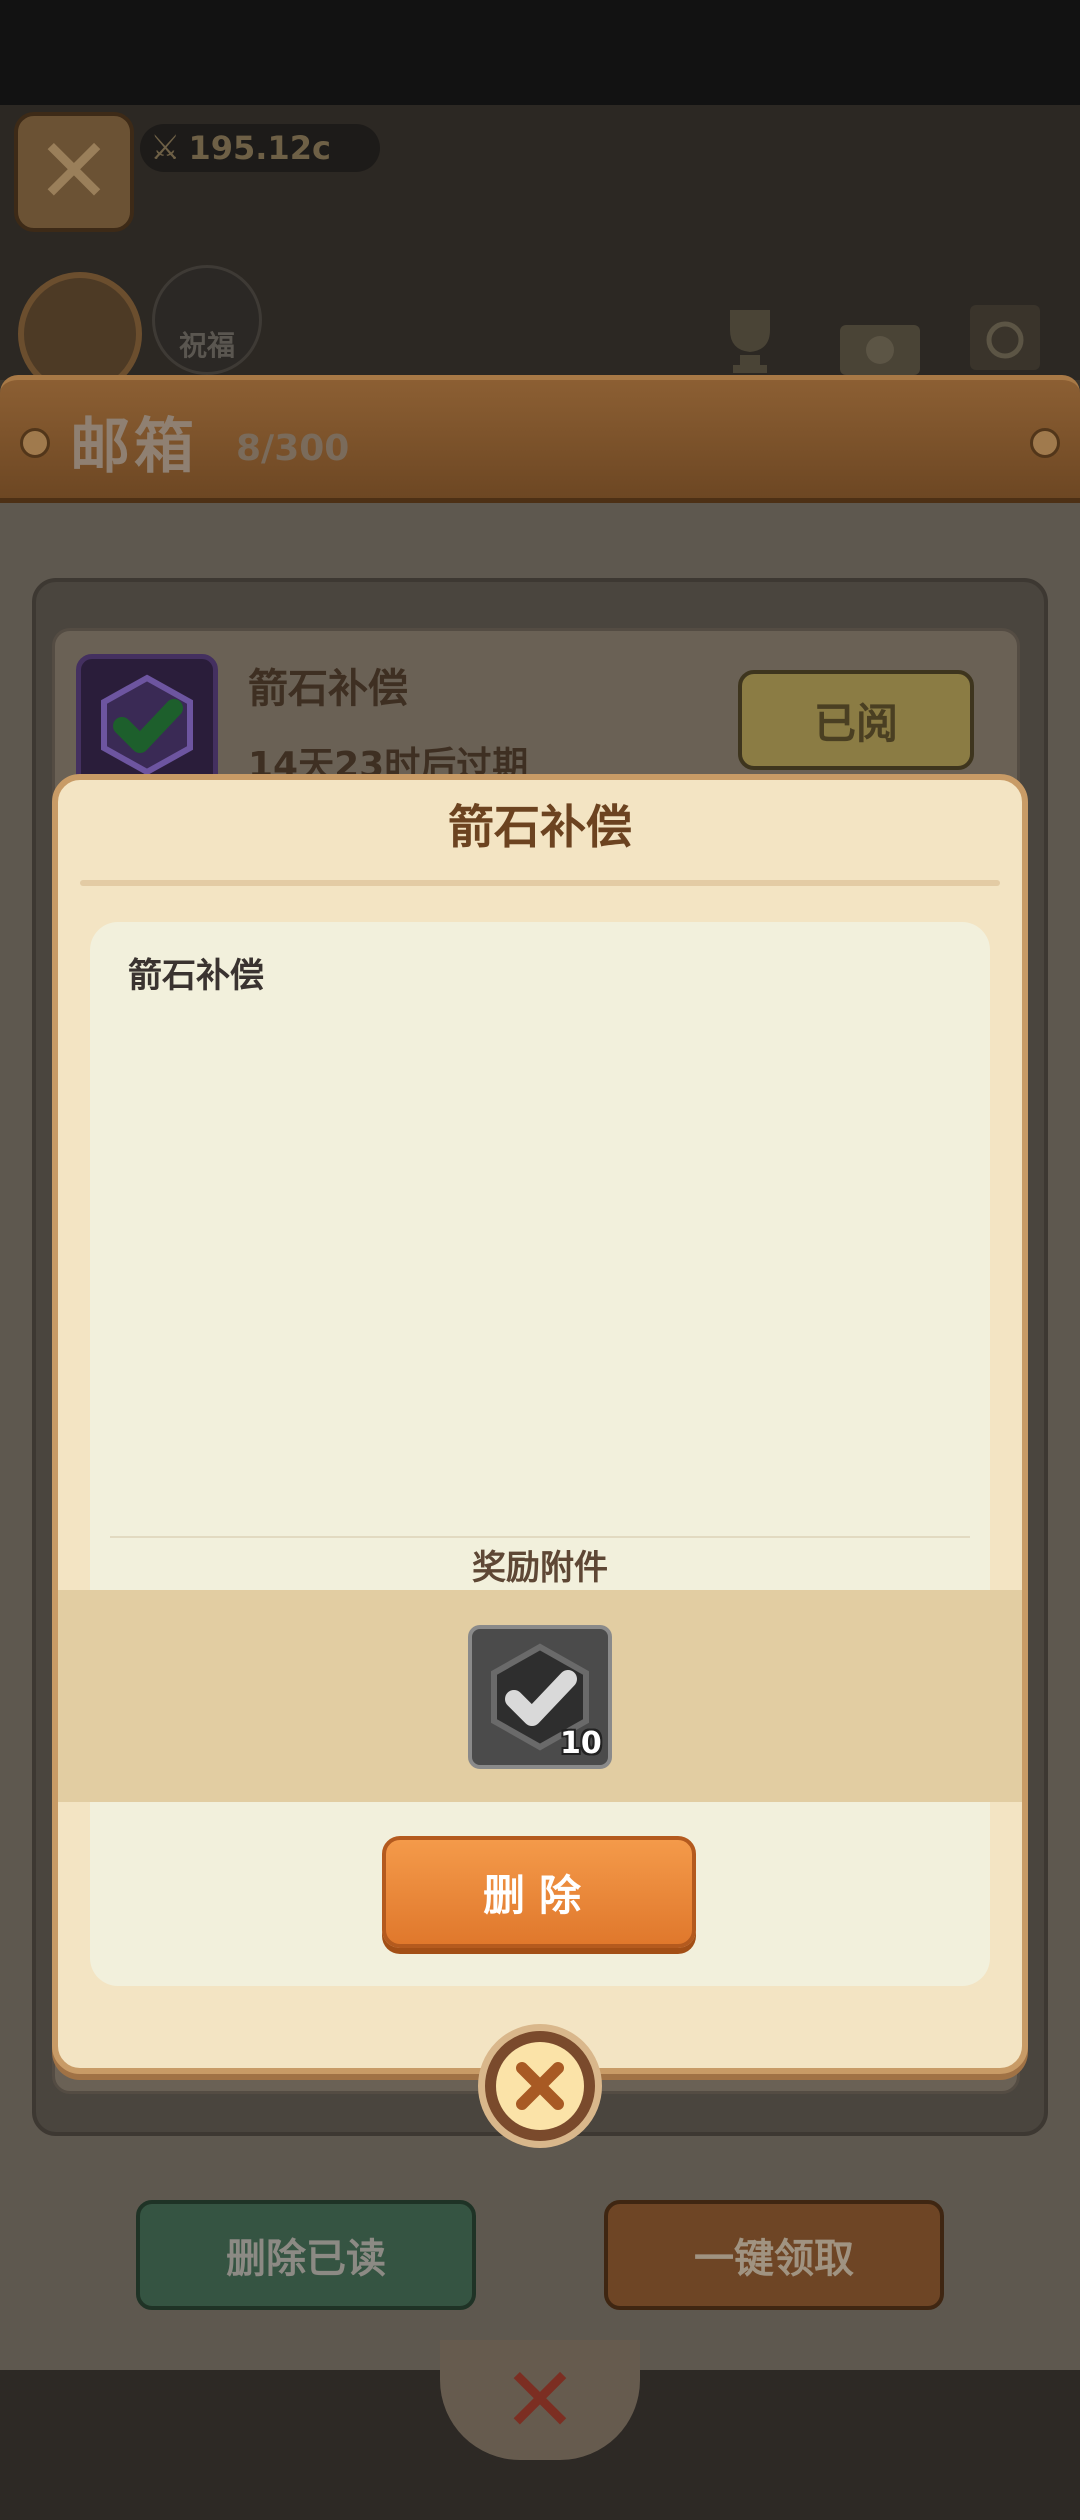  Describe the element at coordinates (540, 883) in the screenshot. I see `title-divider` at that location.